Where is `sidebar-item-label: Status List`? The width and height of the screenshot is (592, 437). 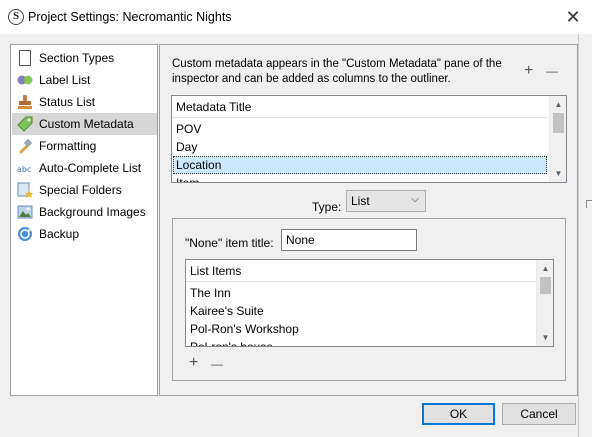 sidebar-item-label: Status List is located at coordinates (67, 102).